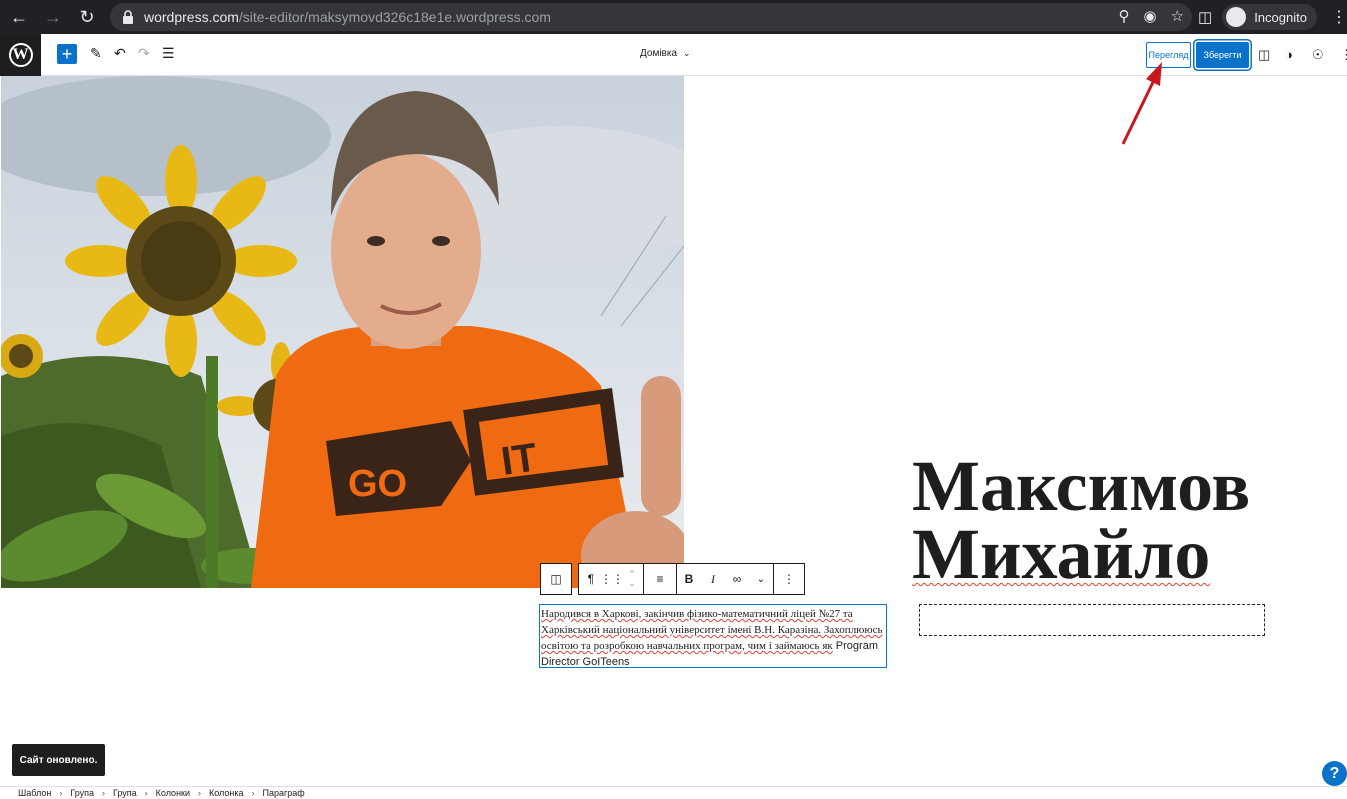  What do you see at coordinates (284, 793) in the screenshot?
I see `breadcrumb-item: Параграф` at bounding box center [284, 793].